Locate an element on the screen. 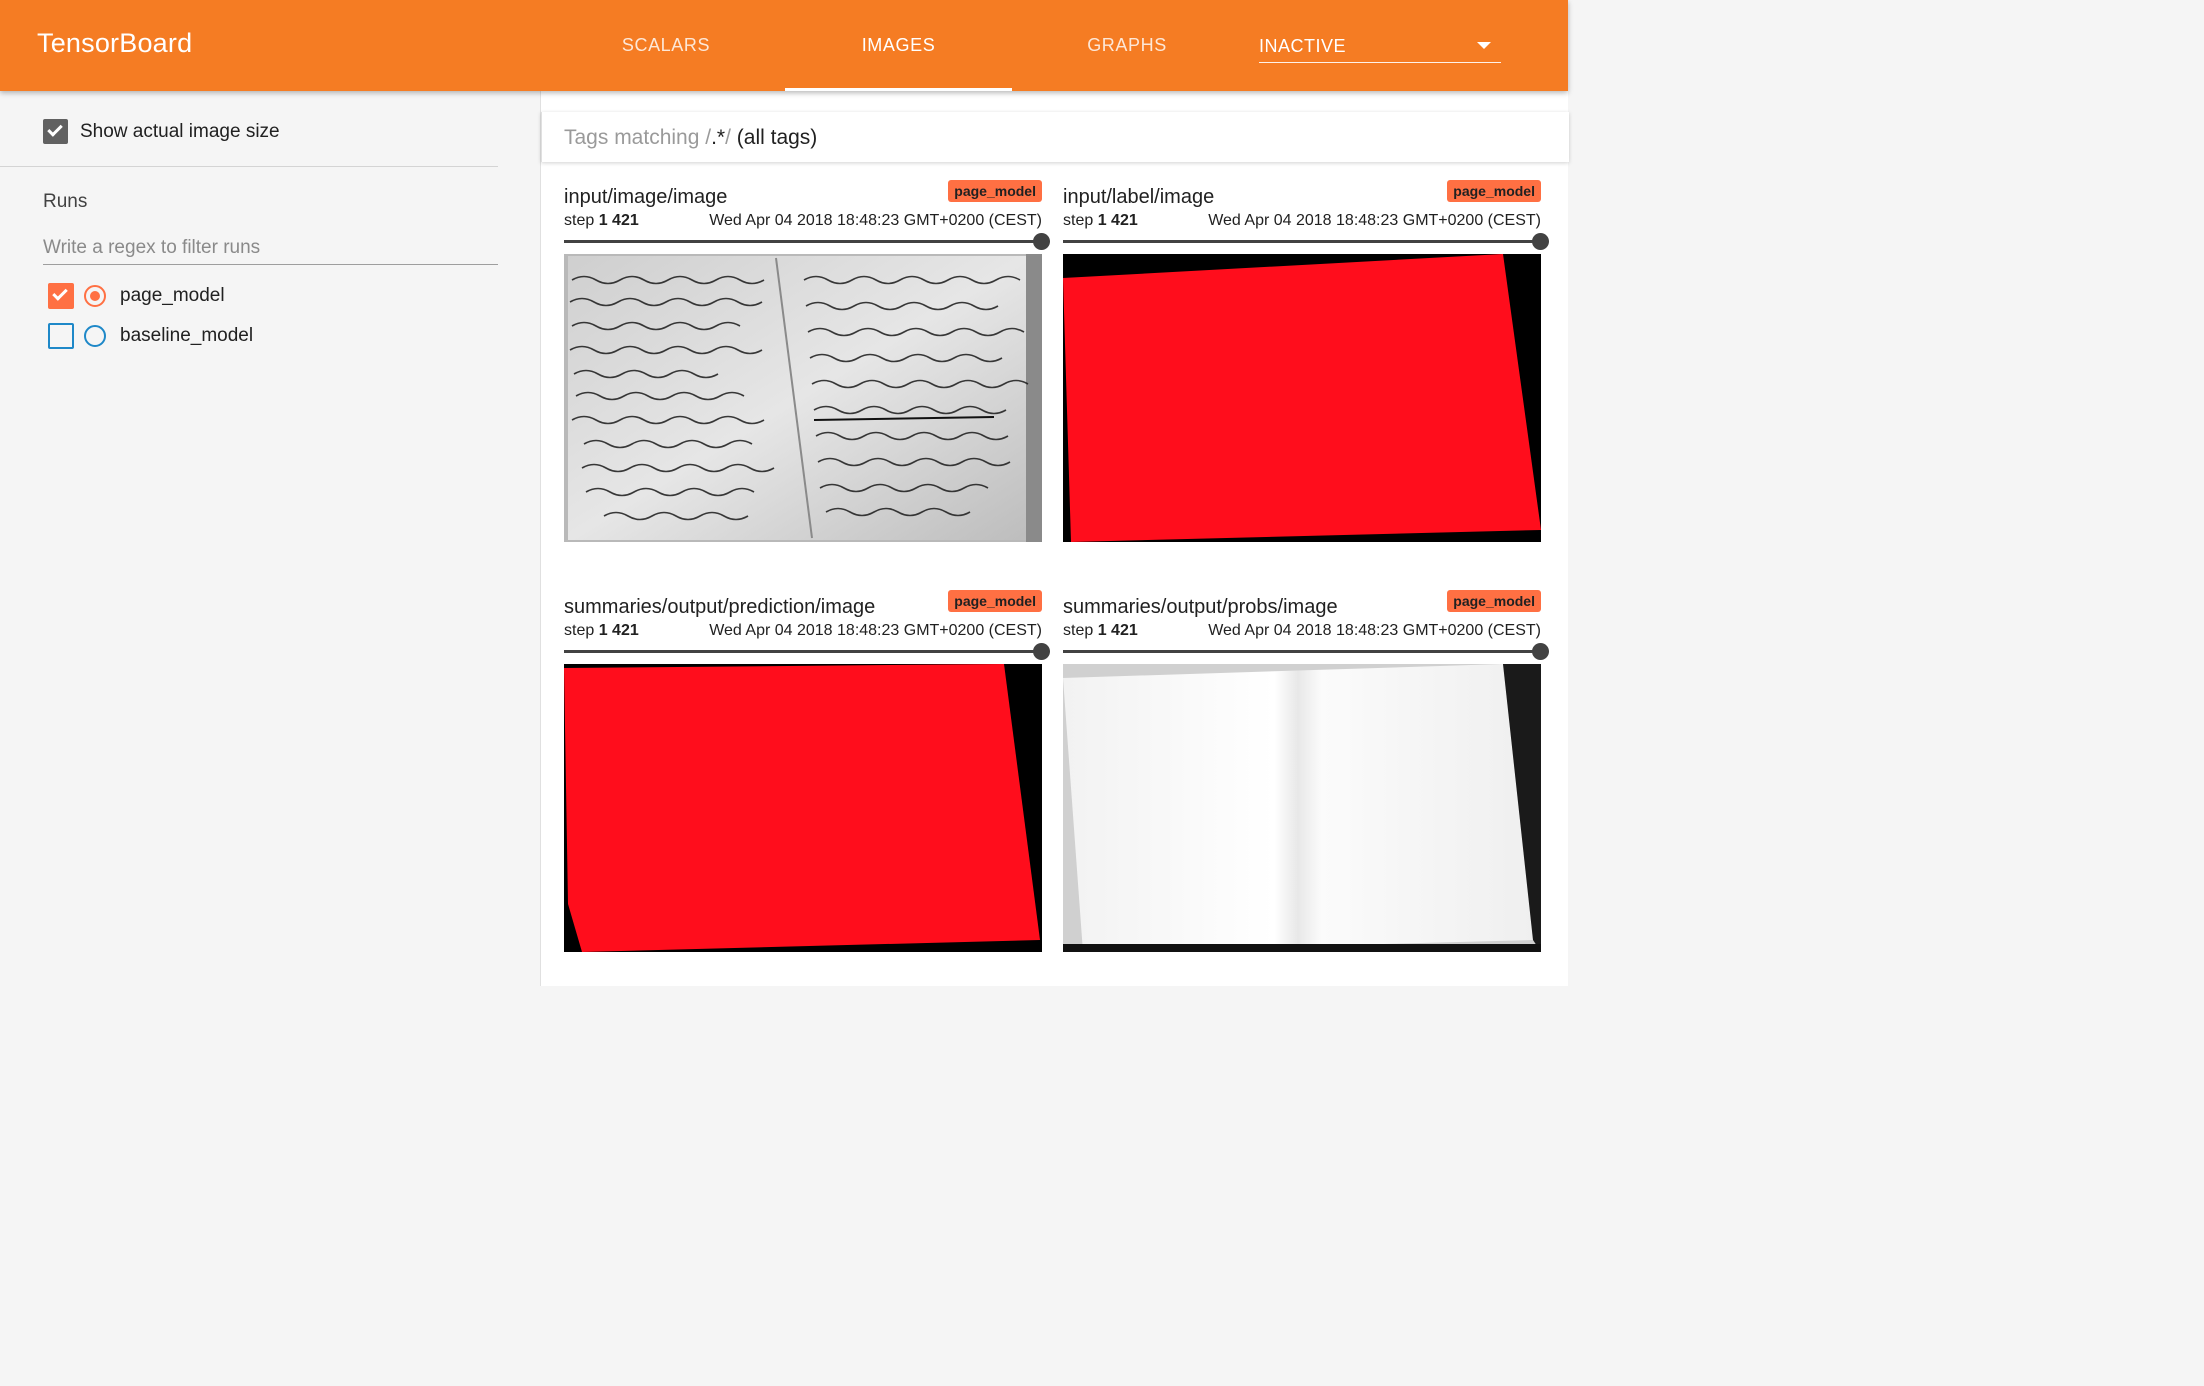 The width and height of the screenshot is (2204, 1386). handwritten-book-graphic is located at coordinates (803, 398).